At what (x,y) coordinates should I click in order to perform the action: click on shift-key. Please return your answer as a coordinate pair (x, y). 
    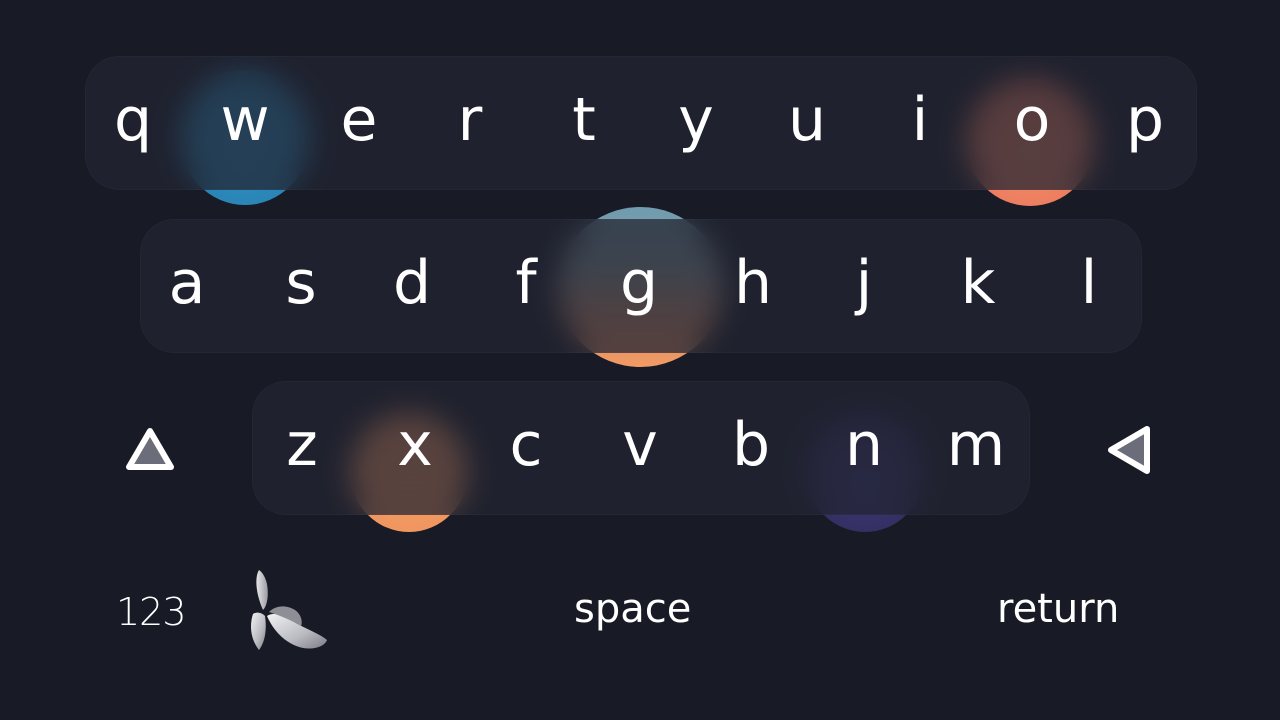
    Looking at the image, I should click on (150, 450).